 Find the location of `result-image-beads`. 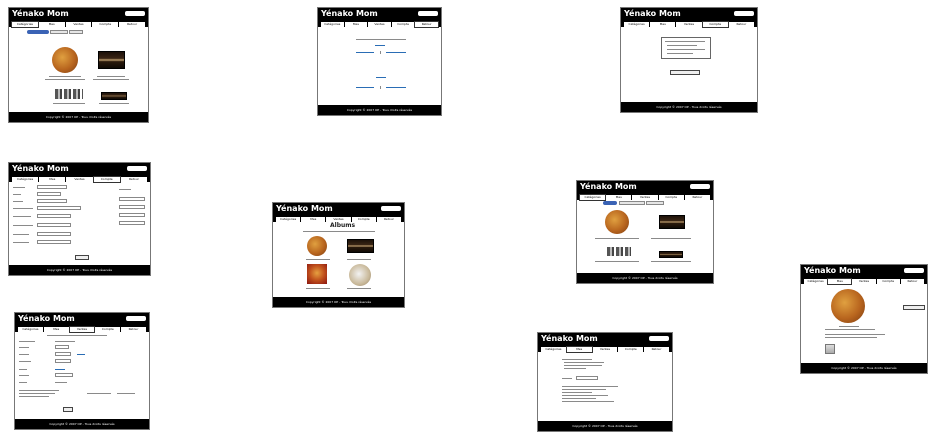

result-image-beads is located at coordinates (619, 251).